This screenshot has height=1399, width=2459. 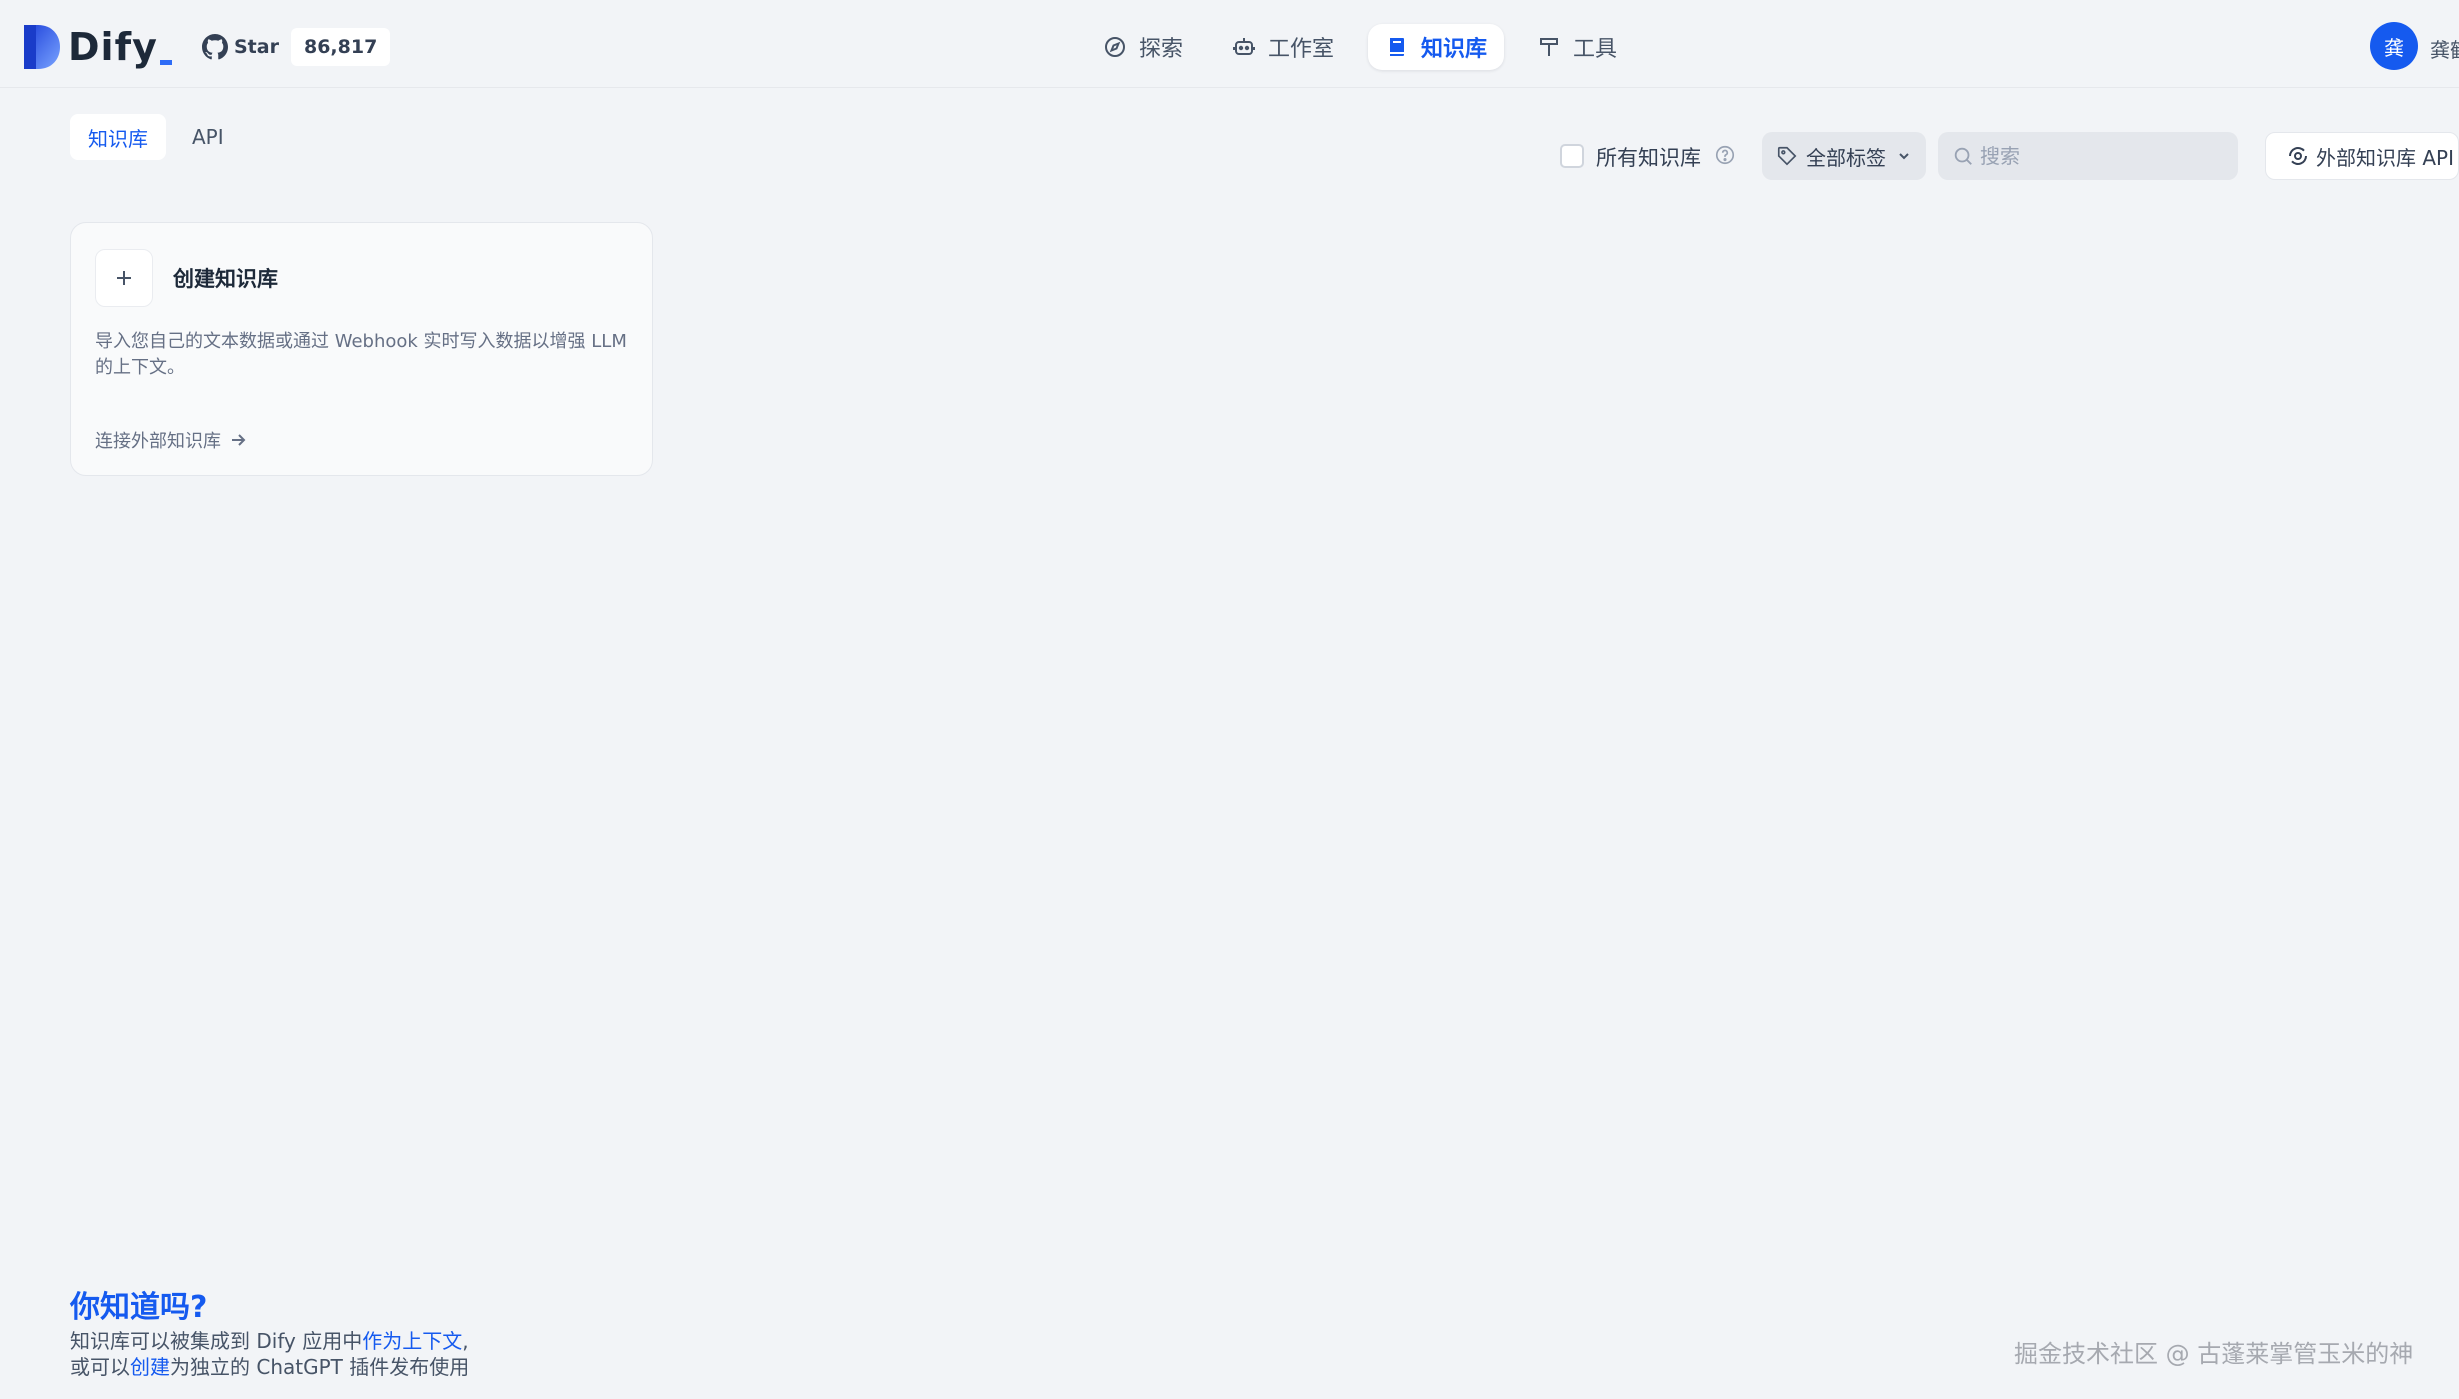 What do you see at coordinates (320, 1367) in the screenshot?
I see `tip-text: 为独立的 ChatGPT 插件发布使用` at bounding box center [320, 1367].